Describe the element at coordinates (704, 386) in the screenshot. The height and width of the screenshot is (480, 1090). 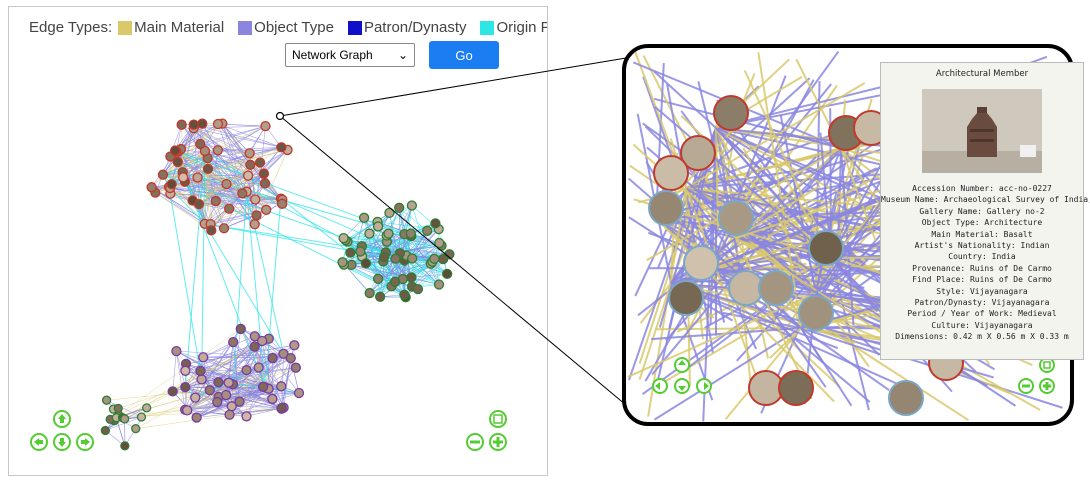
I see `zoom-pan-right-icon` at that location.